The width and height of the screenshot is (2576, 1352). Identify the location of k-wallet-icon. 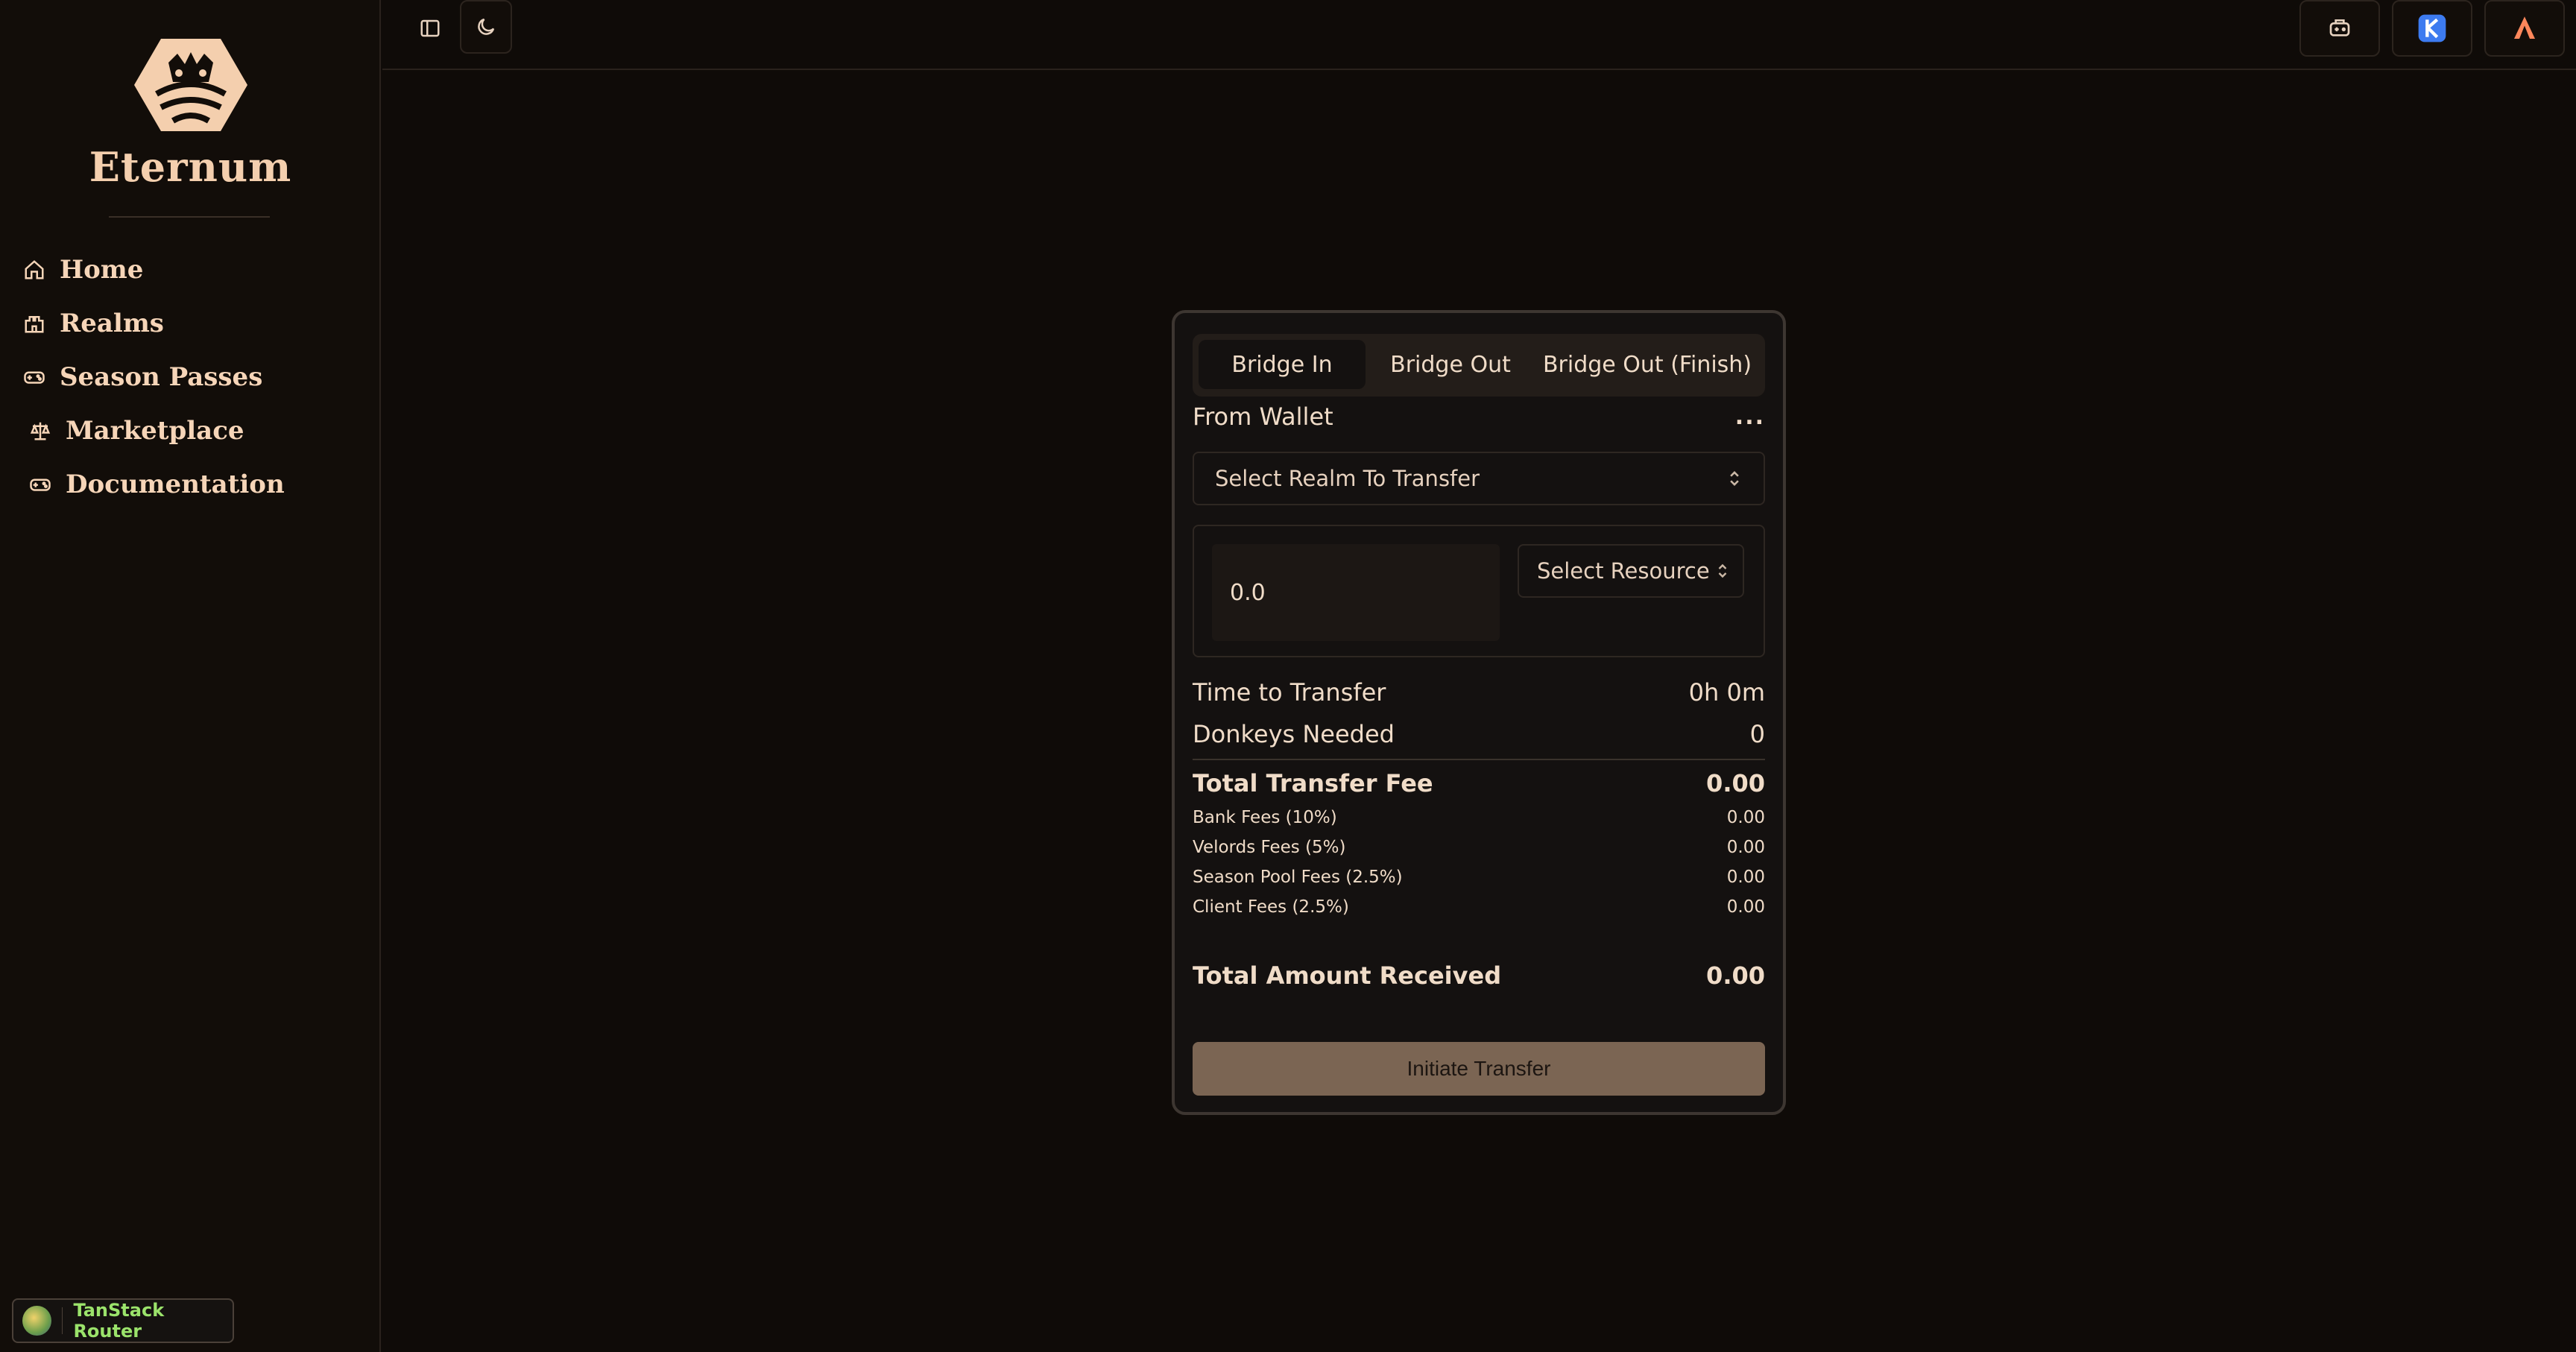
(2432, 28).